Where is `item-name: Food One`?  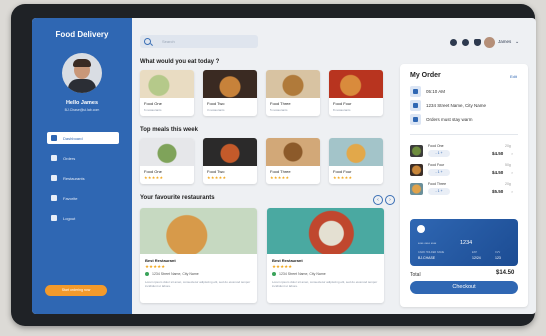
item-name: Food One is located at coordinates (436, 146).